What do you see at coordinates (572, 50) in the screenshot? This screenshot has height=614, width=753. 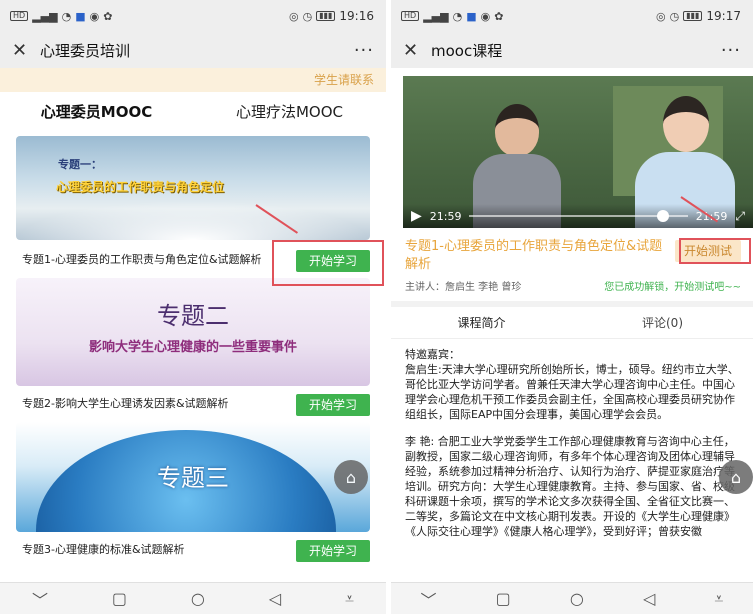 I see `nav-bar: ✕ mooc课程 ···` at bounding box center [572, 50].